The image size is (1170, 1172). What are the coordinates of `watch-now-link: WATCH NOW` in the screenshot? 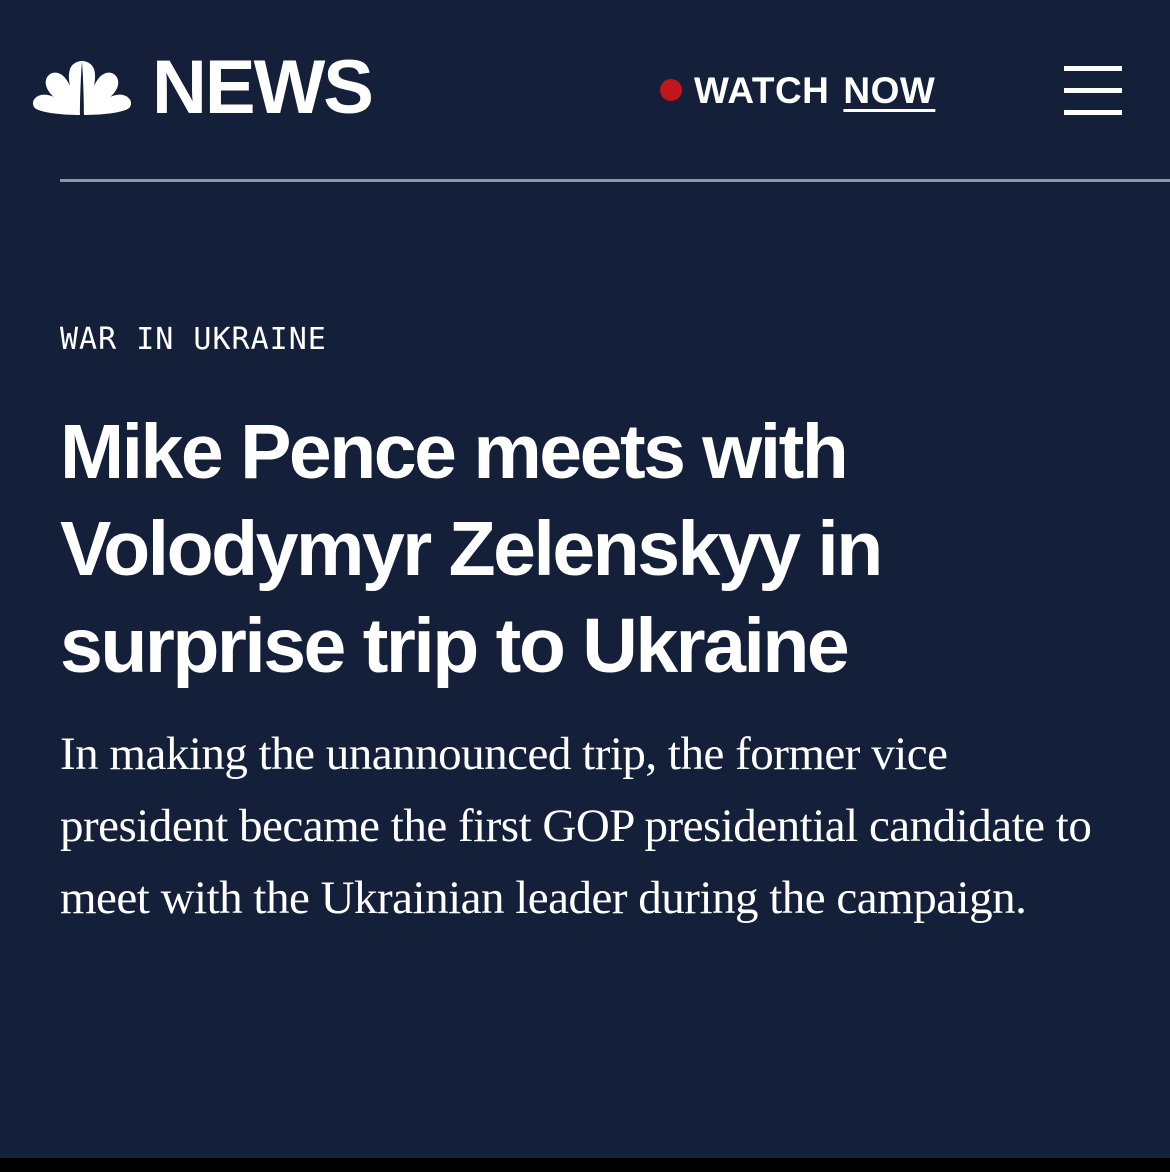 It's located at (797, 90).